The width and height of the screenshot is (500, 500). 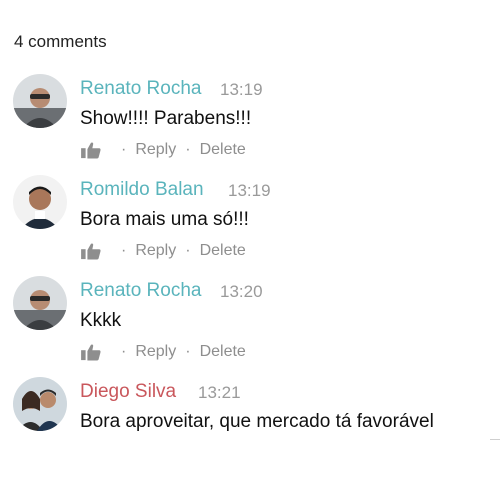 What do you see at coordinates (219, 392) in the screenshot?
I see `comment-timestamp: 13:21` at bounding box center [219, 392].